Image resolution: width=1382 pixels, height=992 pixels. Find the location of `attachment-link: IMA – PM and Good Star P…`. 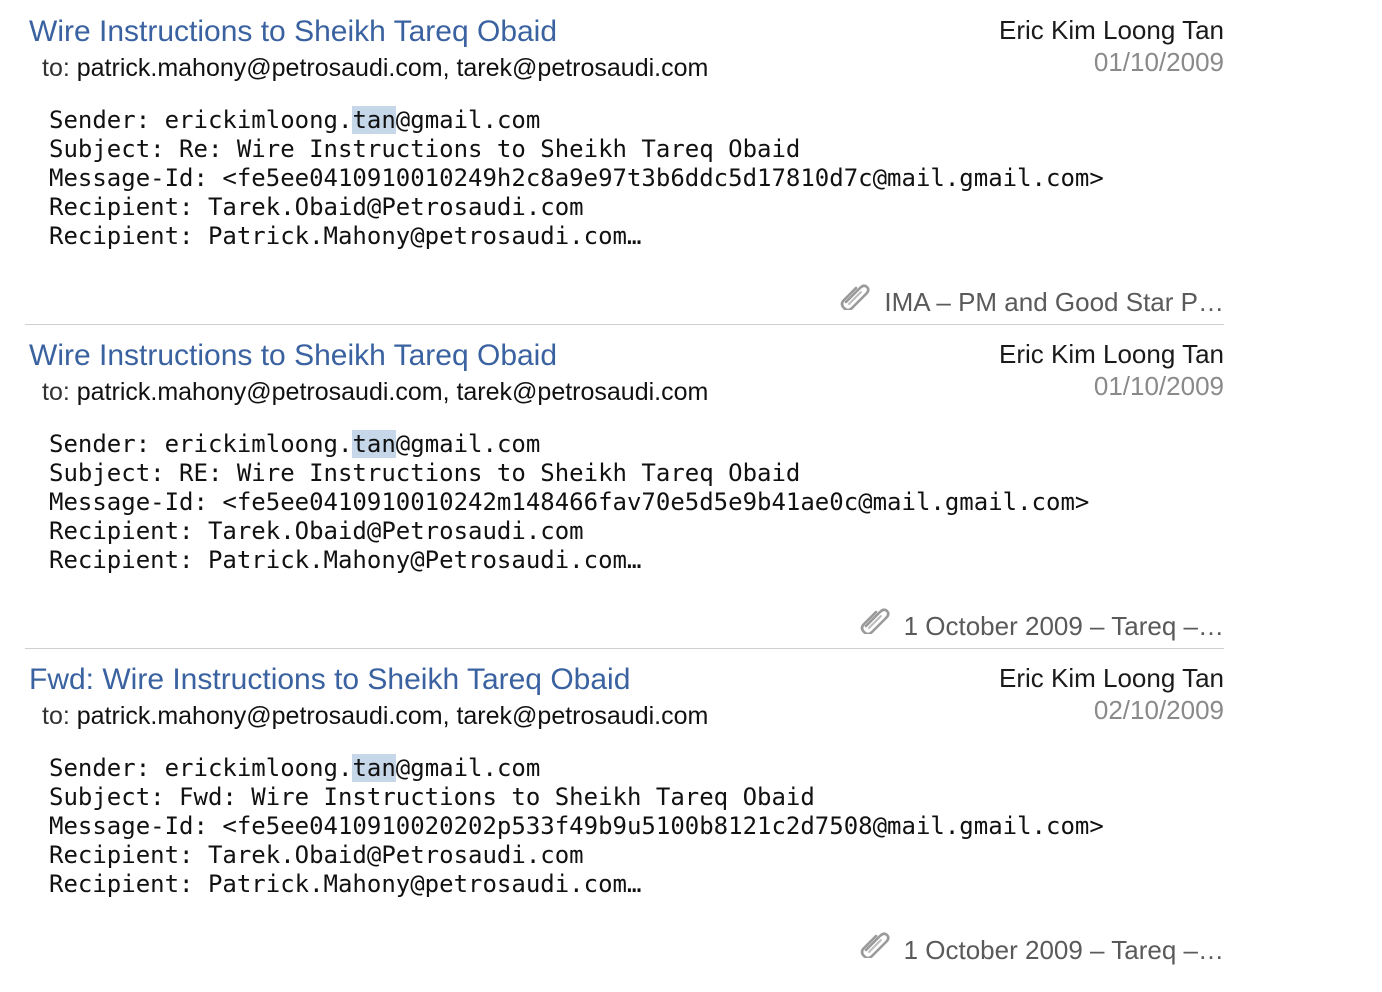

attachment-link: IMA – PM and Good Star P… is located at coordinates (1032, 302).